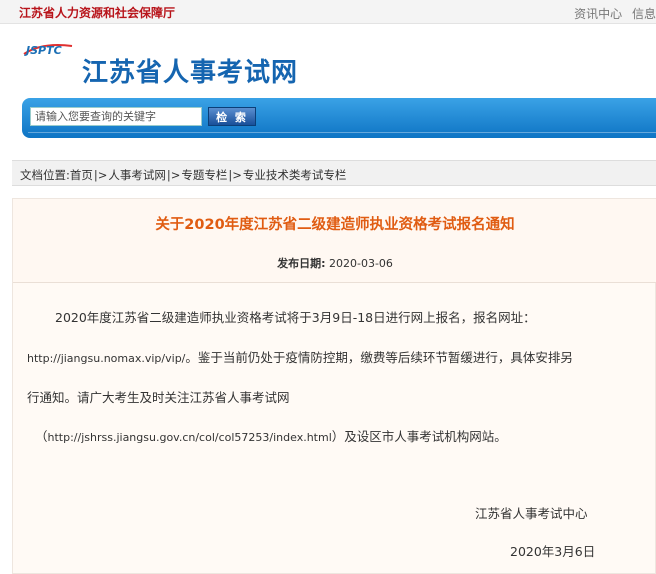  Describe the element at coordinates (81, 175) in the screenshot. I see `breadcrumb-home: 首页` at that location.